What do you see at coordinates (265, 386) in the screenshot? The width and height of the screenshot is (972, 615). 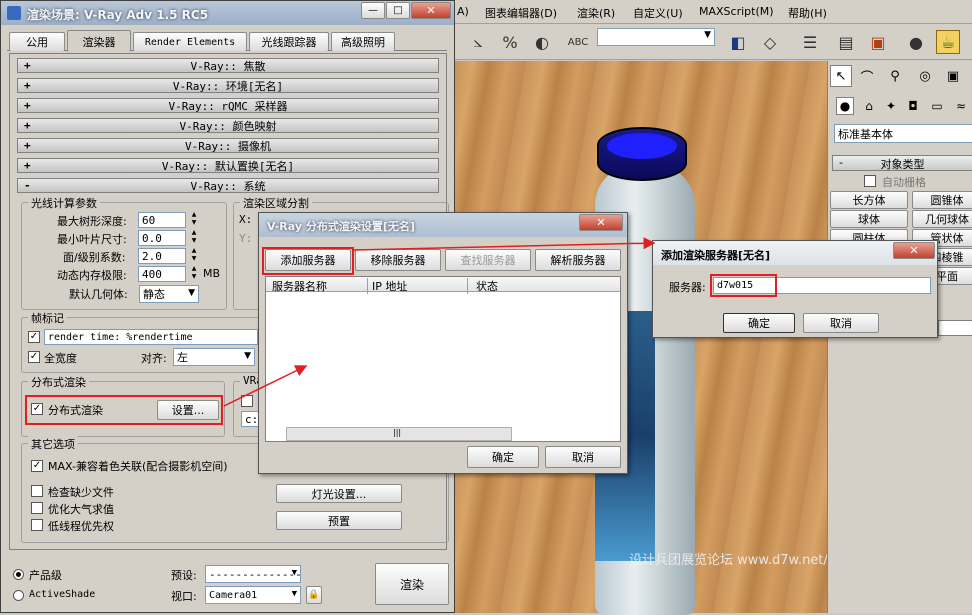 I see `arrow-to-dist-dialog` at bounding box center [265, 386].